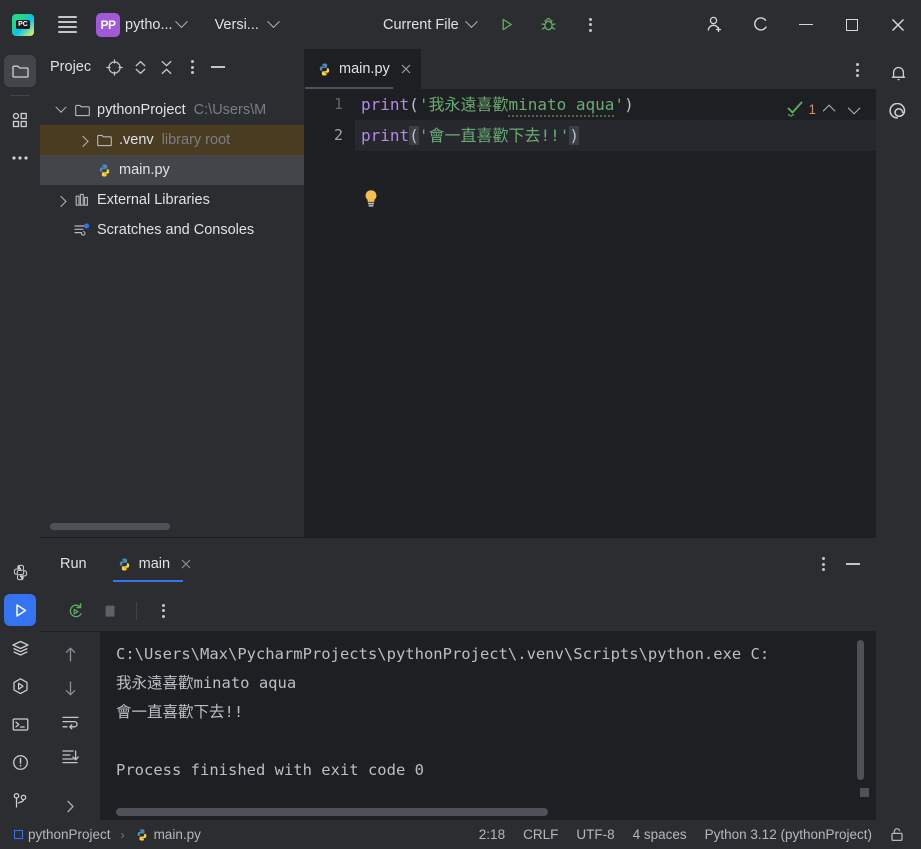  I want to click on scroll-to-end-button, so click(70, 756).